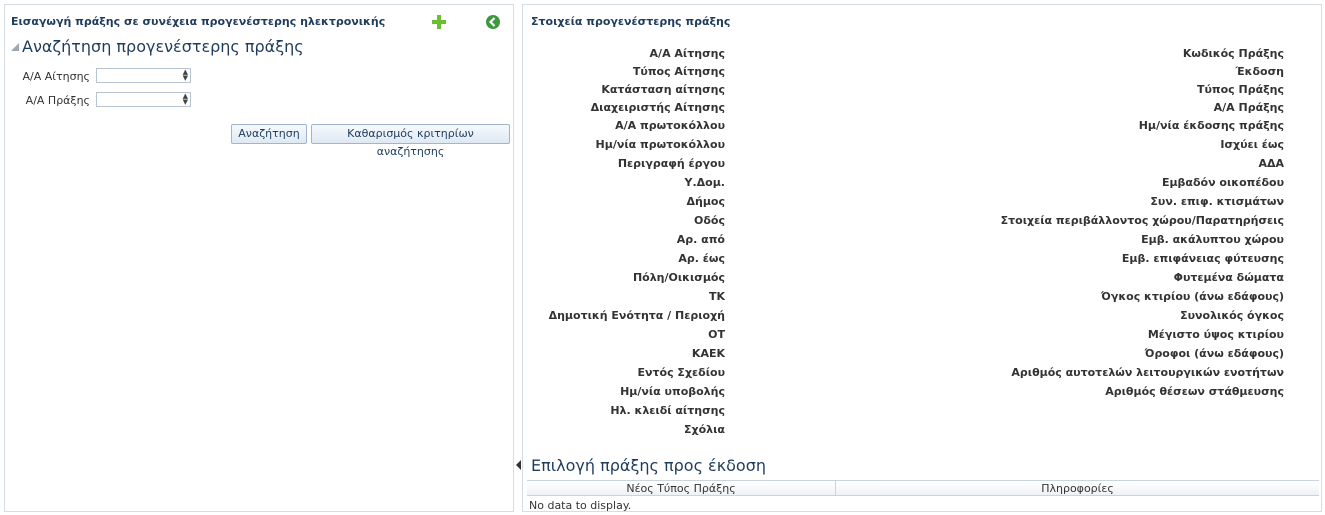 Image resolution: width=1325 pixels, height=515 pixels. I want to click on splitter-collapse-icon, so click(518, 465).